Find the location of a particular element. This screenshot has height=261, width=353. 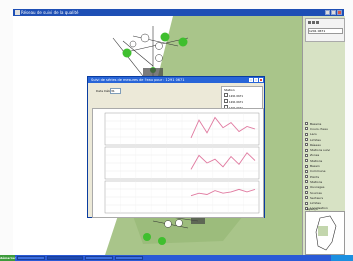

dialog-close-button is located at coordinates (261, 80).